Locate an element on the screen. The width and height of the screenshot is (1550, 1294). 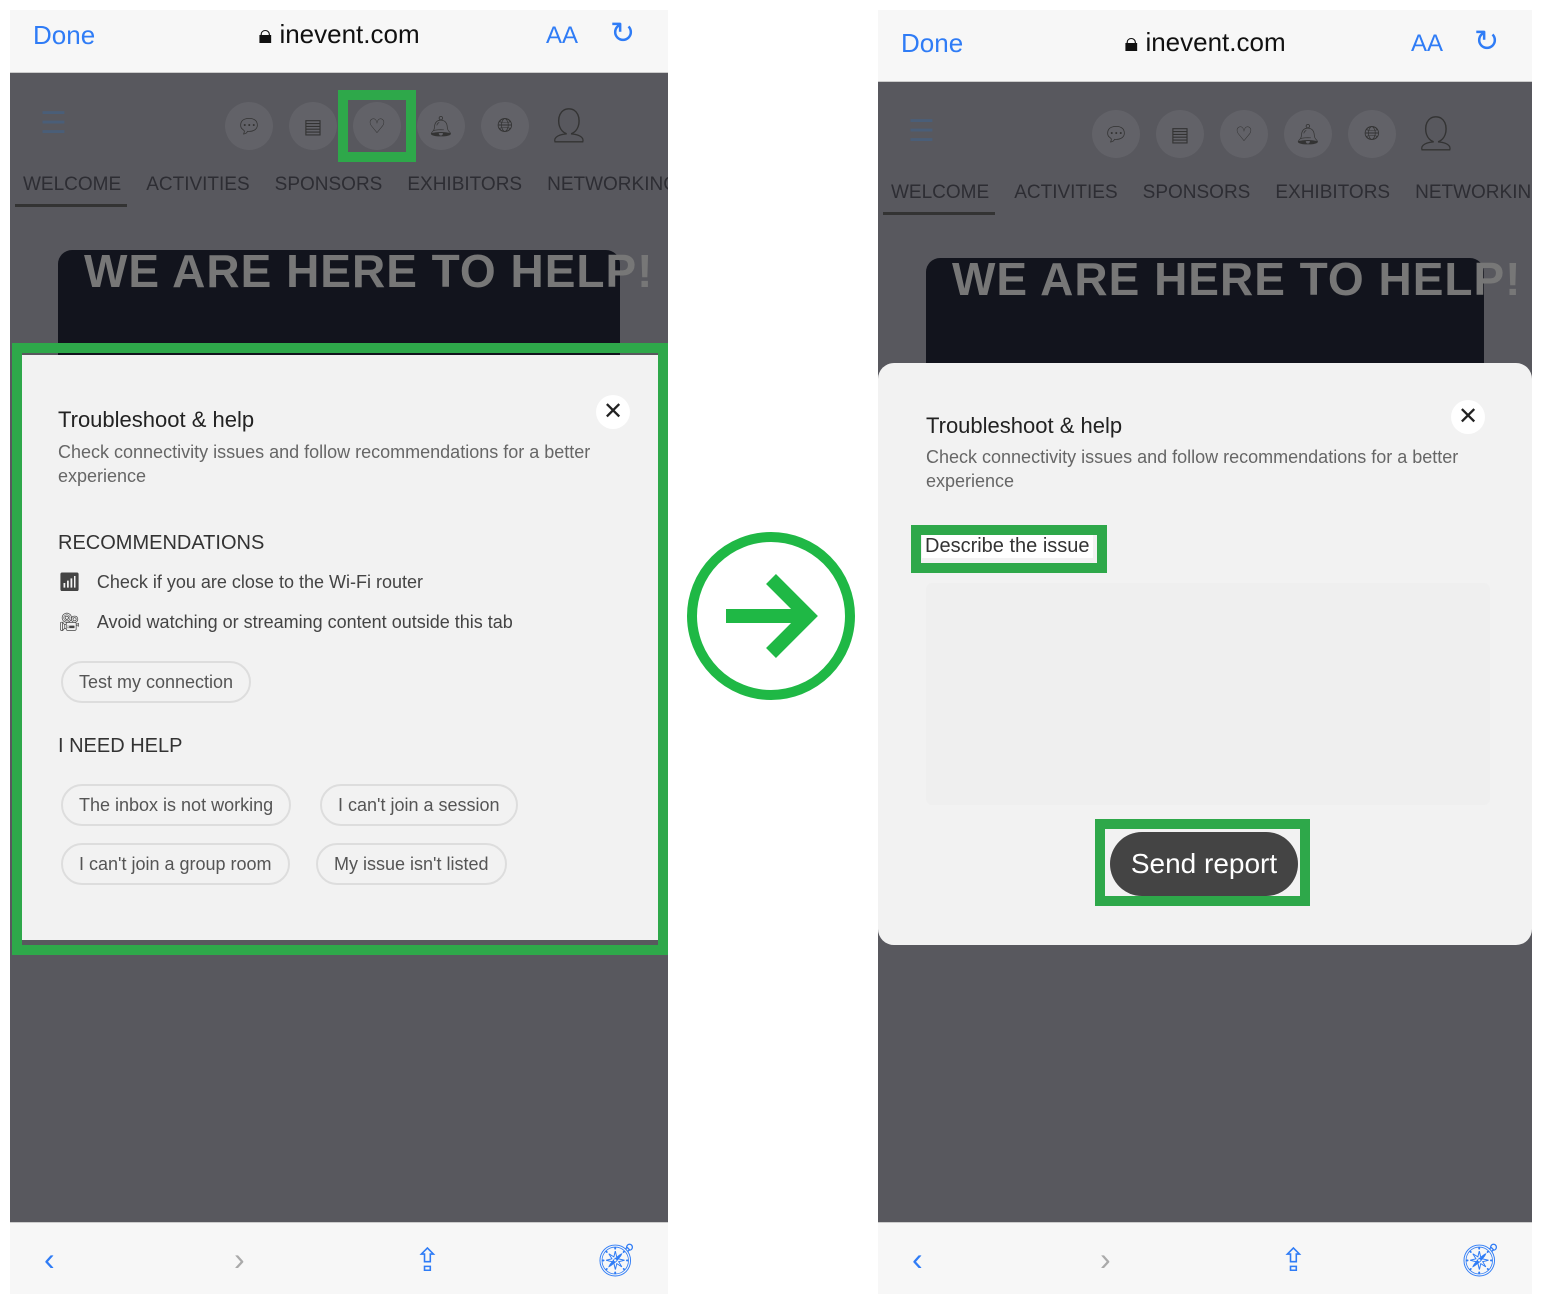
close-icon: ✕ is located at coordinates (1468, 417).